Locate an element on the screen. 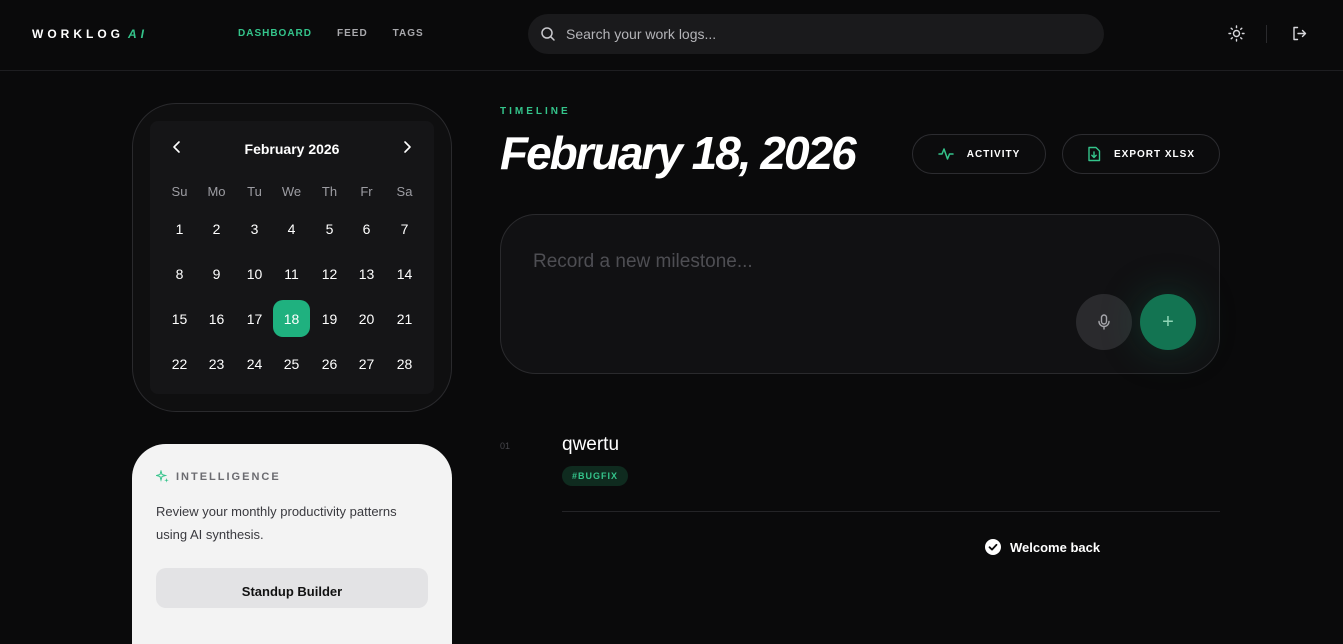 Image resolution: width=1343 pixels, height=644 pixels. weekday-label: Fr is located at coordinates (366, 191).